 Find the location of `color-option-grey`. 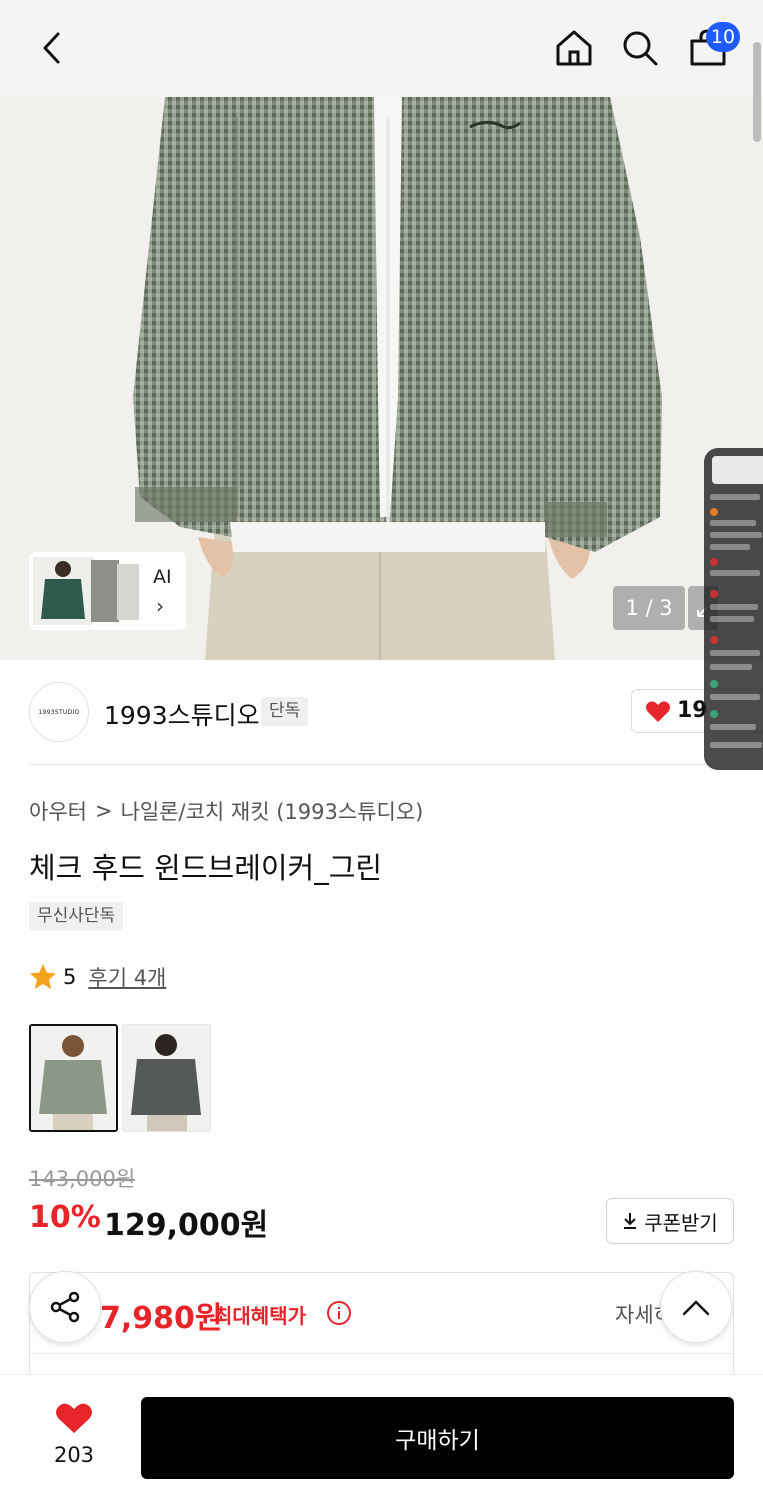

color-option-grey is located at coordinates (166, 1078).